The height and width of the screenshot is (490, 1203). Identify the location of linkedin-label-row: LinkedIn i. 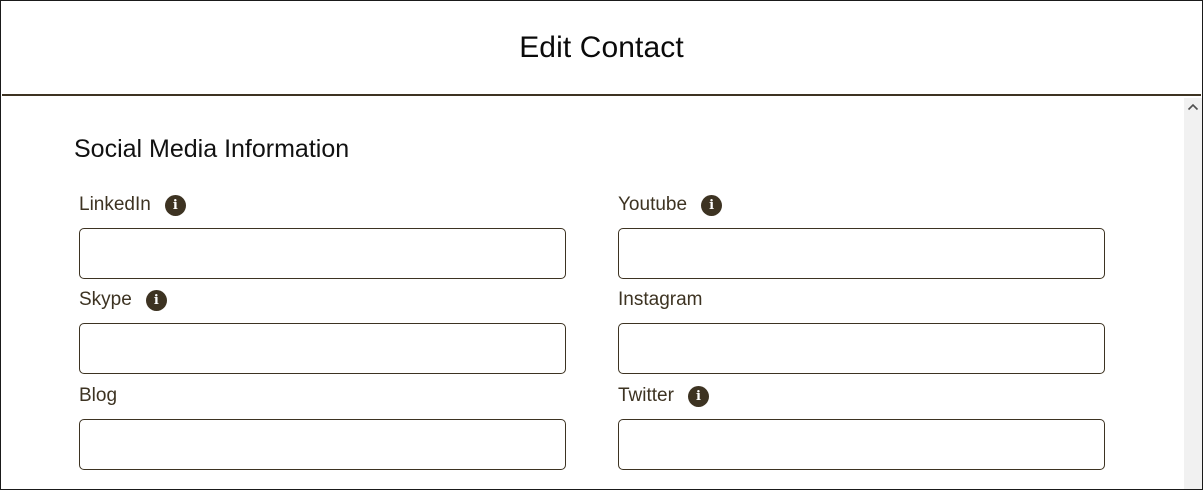
(322, 205).